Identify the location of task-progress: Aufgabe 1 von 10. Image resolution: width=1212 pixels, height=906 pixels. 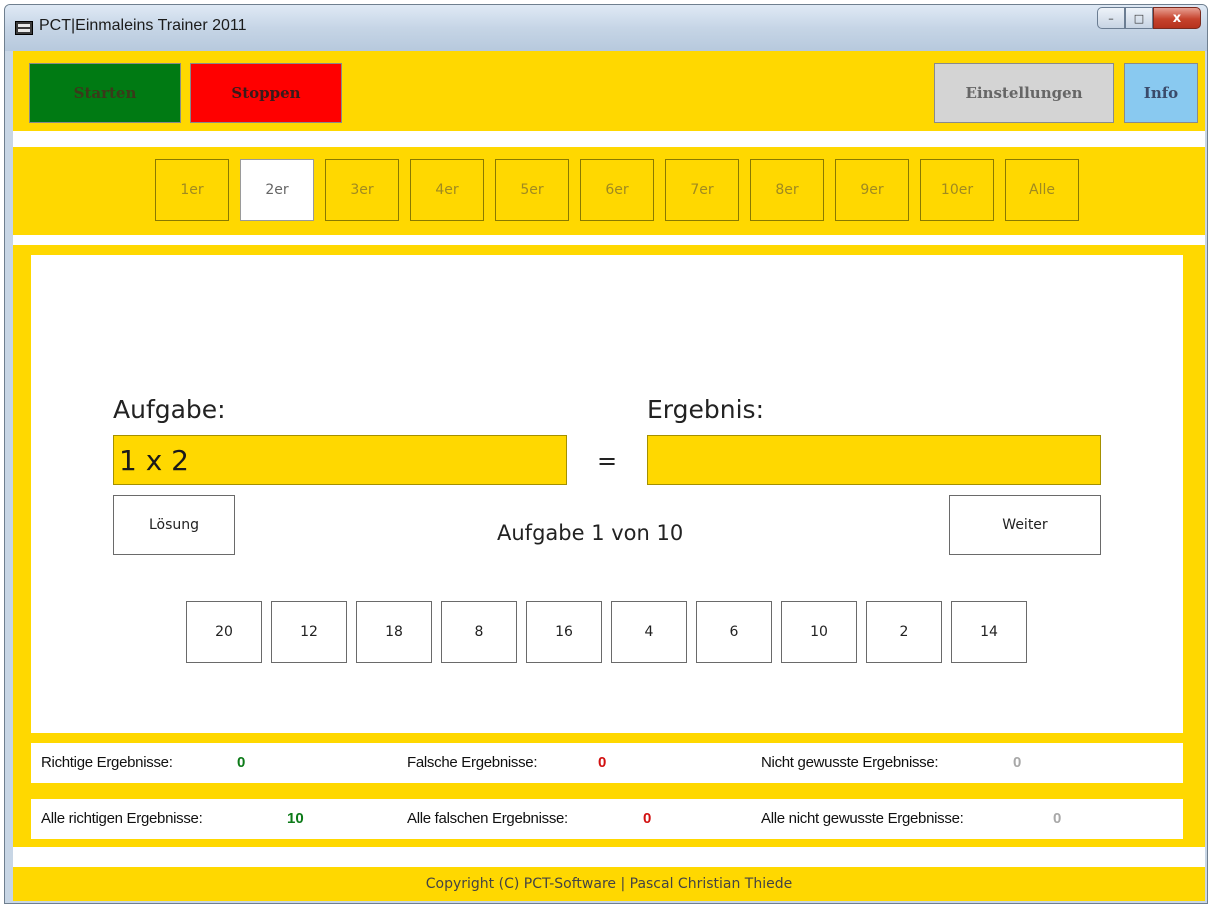
(590, 533).